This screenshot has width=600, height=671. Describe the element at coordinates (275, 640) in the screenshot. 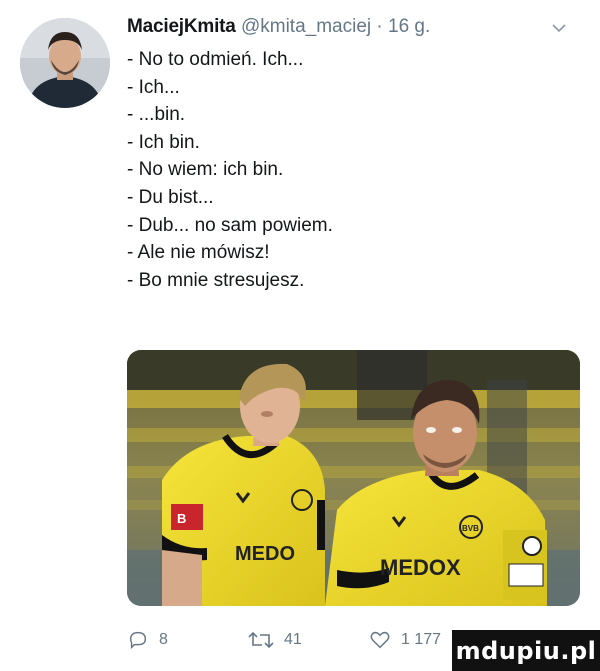

I see `retweet-button: 41` at that location.